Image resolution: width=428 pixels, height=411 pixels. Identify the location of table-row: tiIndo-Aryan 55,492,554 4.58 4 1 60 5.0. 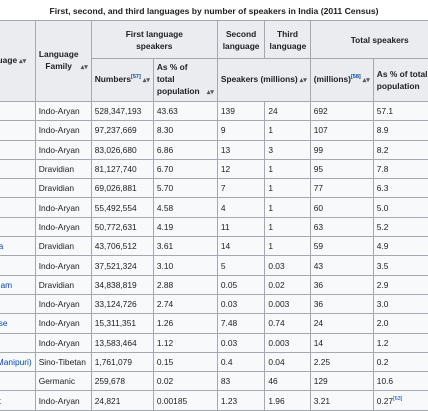
(214, 207).